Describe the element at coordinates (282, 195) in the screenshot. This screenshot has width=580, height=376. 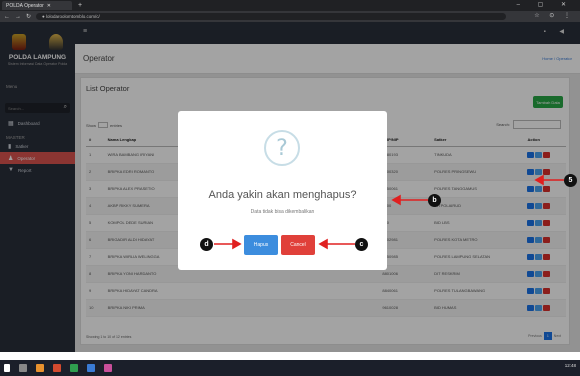
I see `dialog-title: Anda yakin akan menghapus?` at that location.